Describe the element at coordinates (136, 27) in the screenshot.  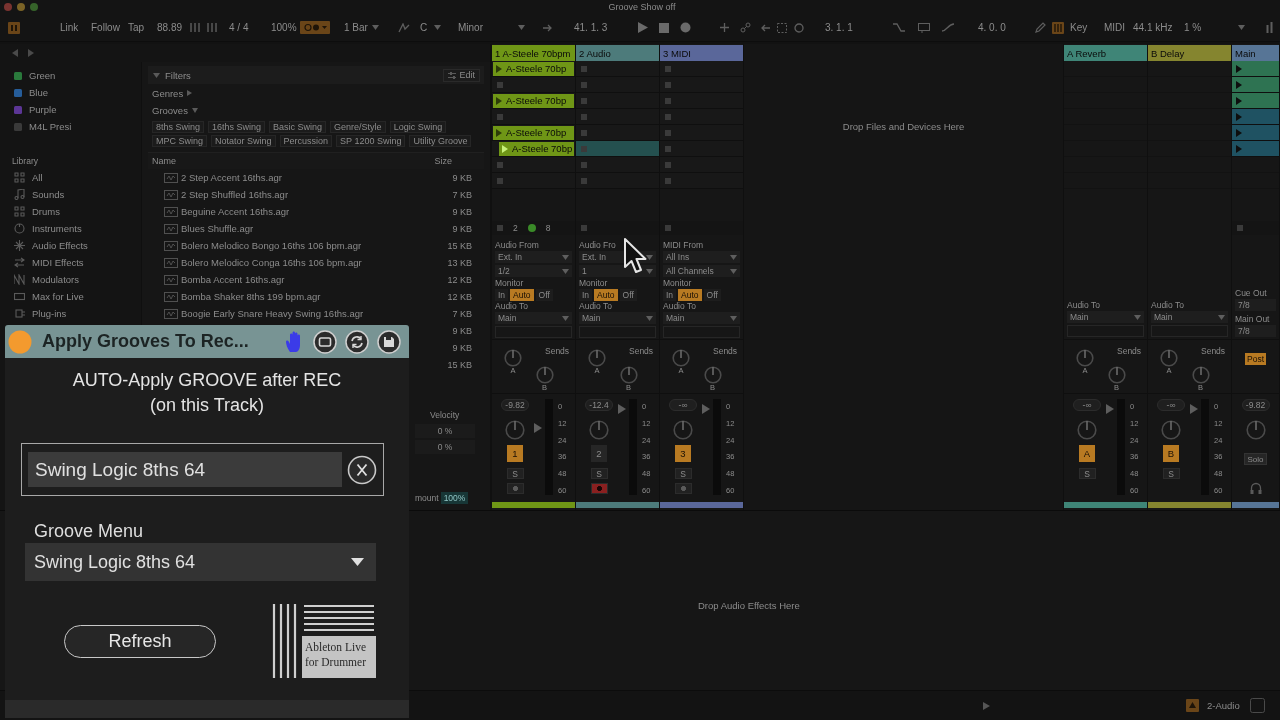
I see `tap-button: Tap` at that location.